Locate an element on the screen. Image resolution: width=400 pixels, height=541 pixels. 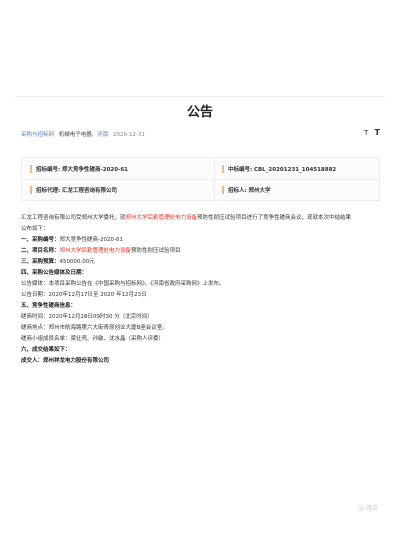
breadcrumb-link: 采购与招标网 is located at coordinates (37, 135).